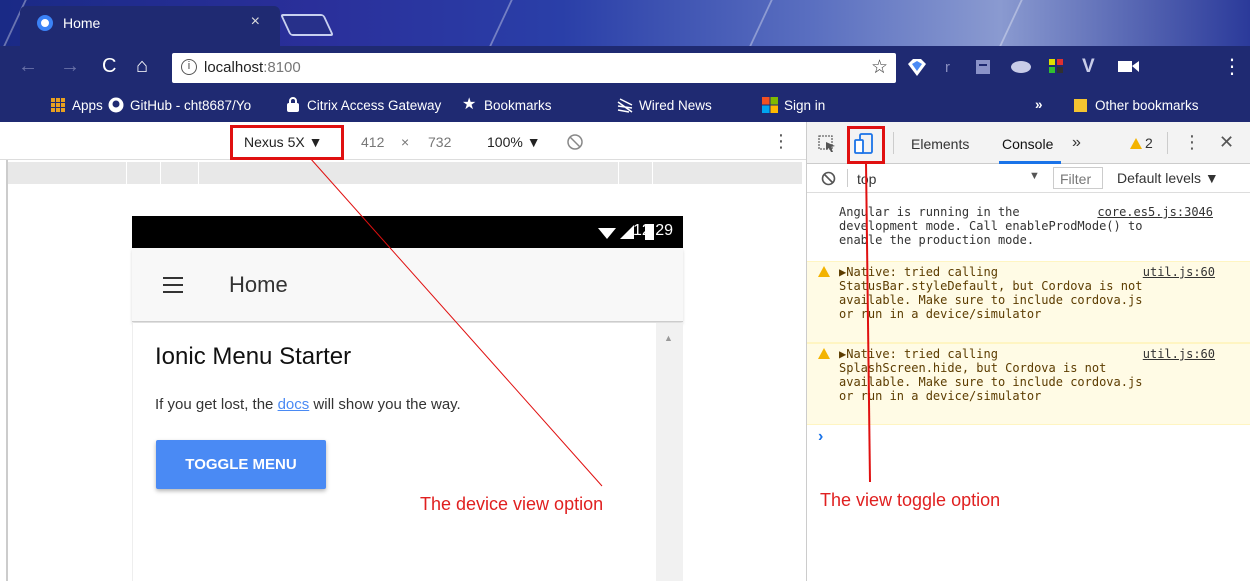  Describe the element at coordinates (929, 212) in the screenshot. I see `message-line: Angular is running in the` at that location.